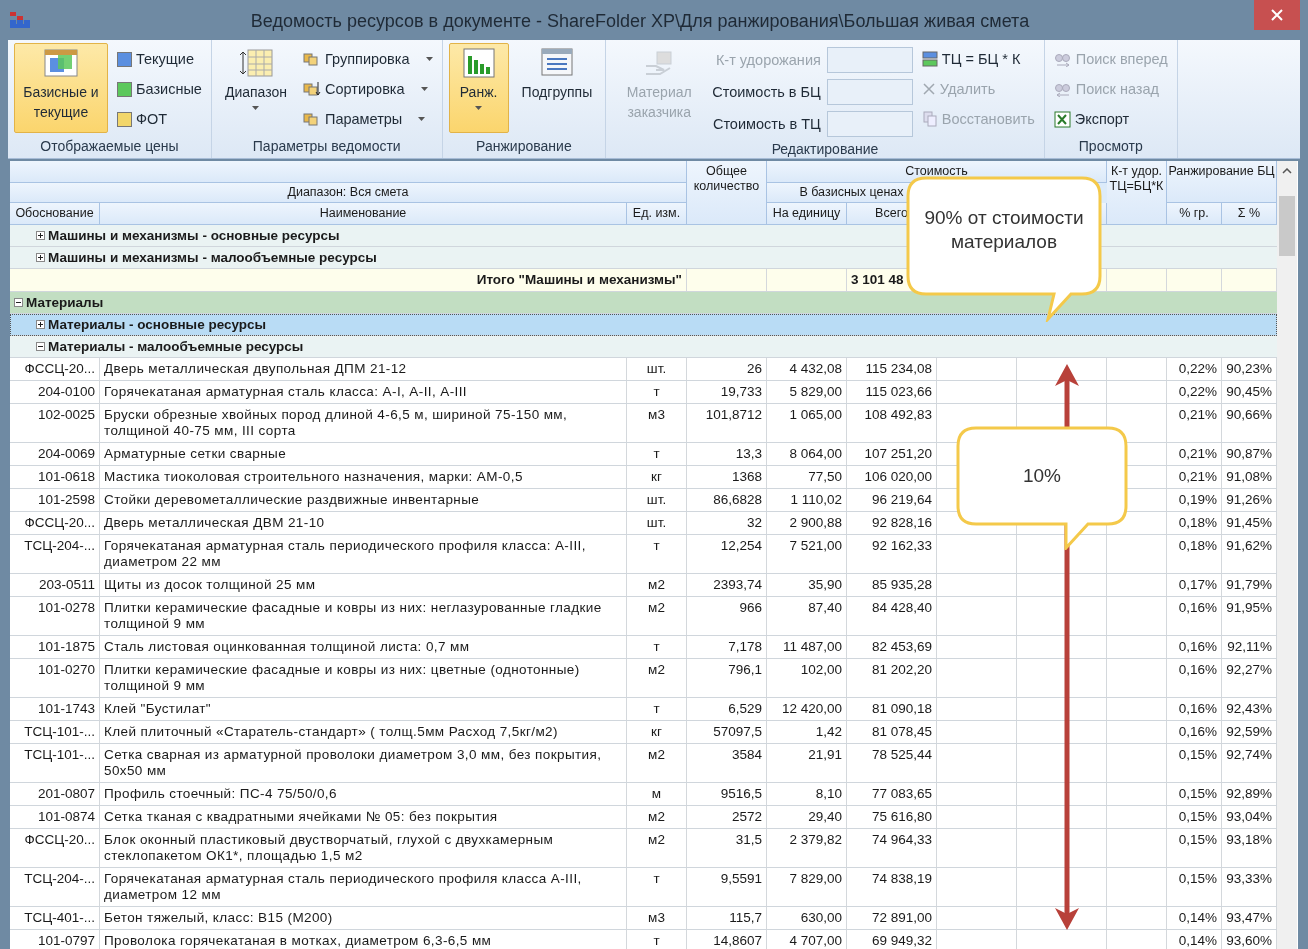 Image resolution: width=1308 pixels, height=949 pixels. Describe the element at coordinates (55, 423) in the screenshot. I see `table-cell: 102-0025` at that location.